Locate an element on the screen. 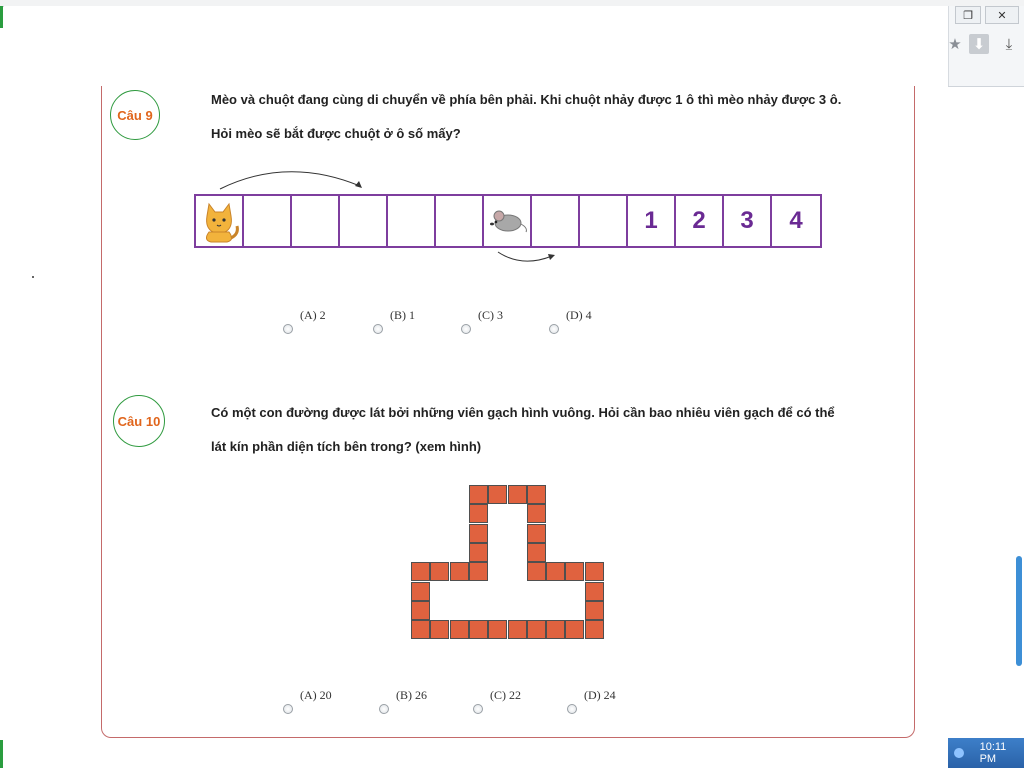 The image size is (1024, 768). toolbar-right-panel: ❐ ✕ ★ ⬇ ⤓ is located at coordinates (986, 46).